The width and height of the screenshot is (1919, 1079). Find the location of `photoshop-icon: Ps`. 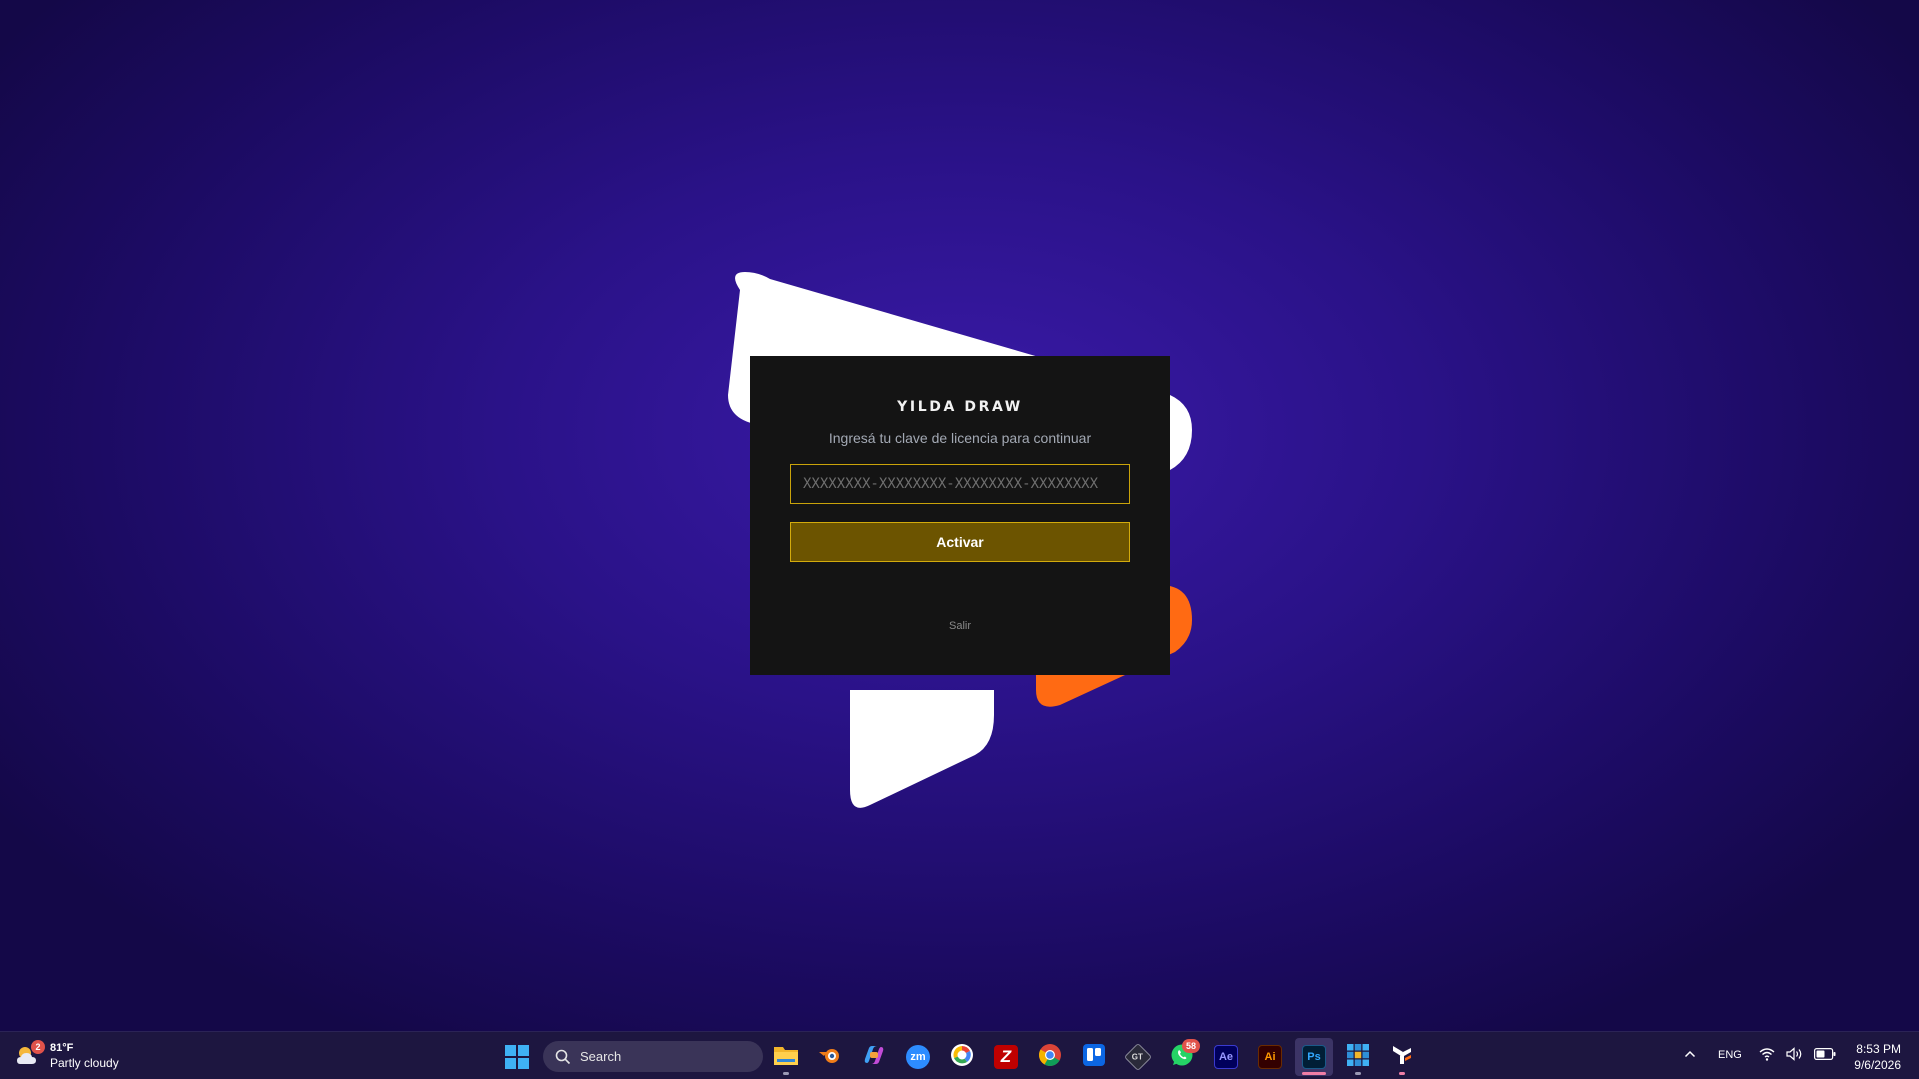

photoshop-icon: Ps is located at coordinates (1314, 1057).